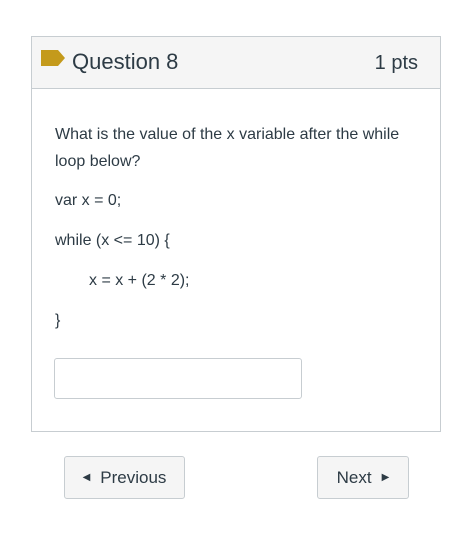 This screenshot has width=474, height=535. What do you see at coordinates (139, 280) in the screenshot?
I see `code-line-assignment: x = x + (2 * 2);` at bounding box center [139, 280].